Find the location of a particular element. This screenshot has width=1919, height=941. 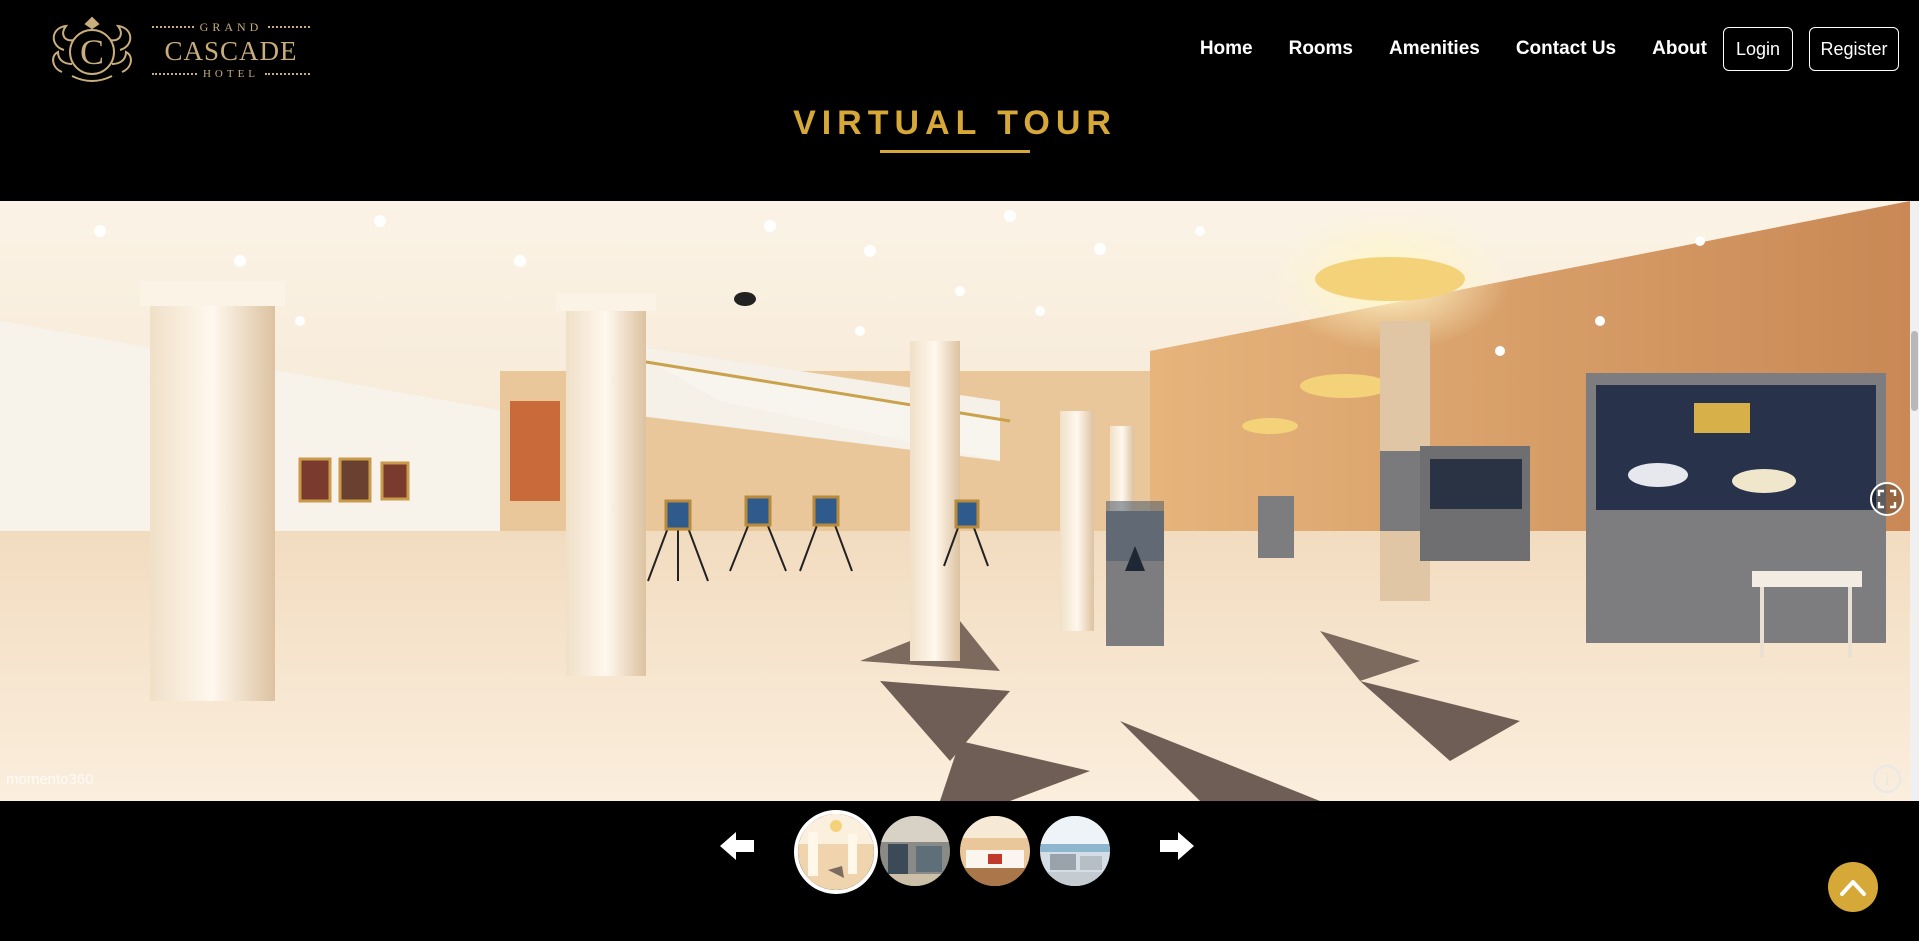

login-button: Login is located at coordinates (1758, 49).